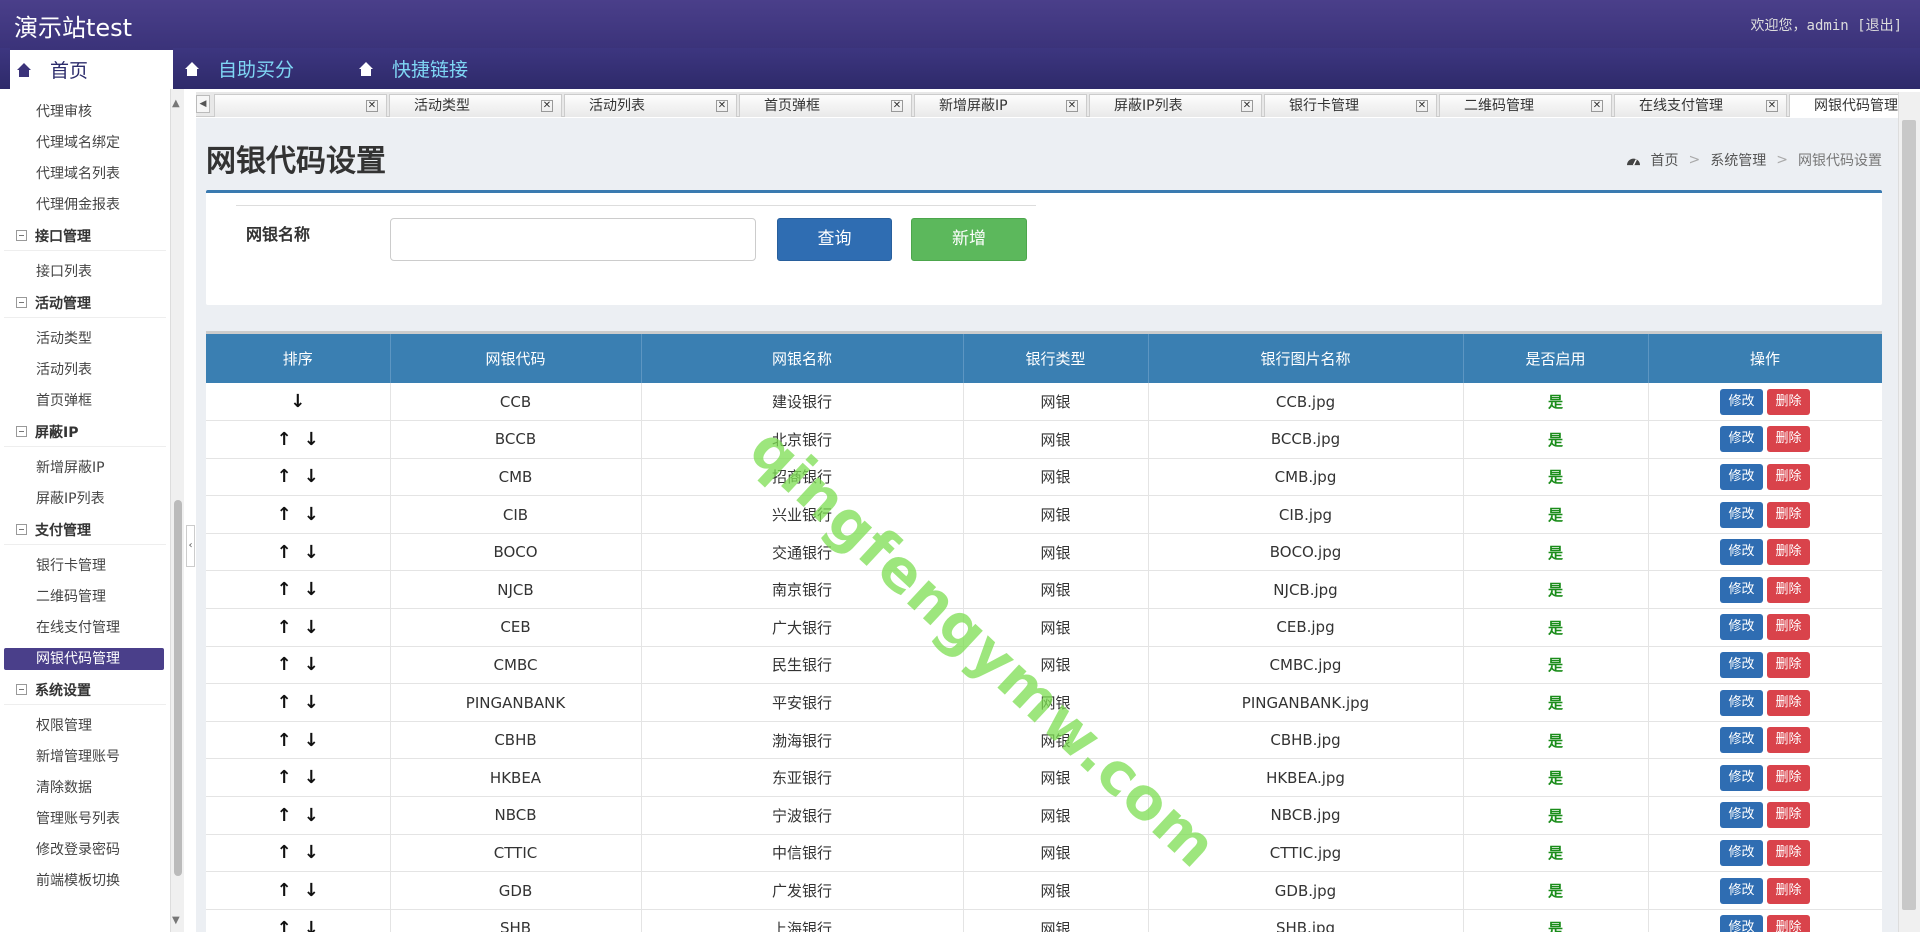  I want to click on sidebar-item: 活动列表, so click(85, 370).